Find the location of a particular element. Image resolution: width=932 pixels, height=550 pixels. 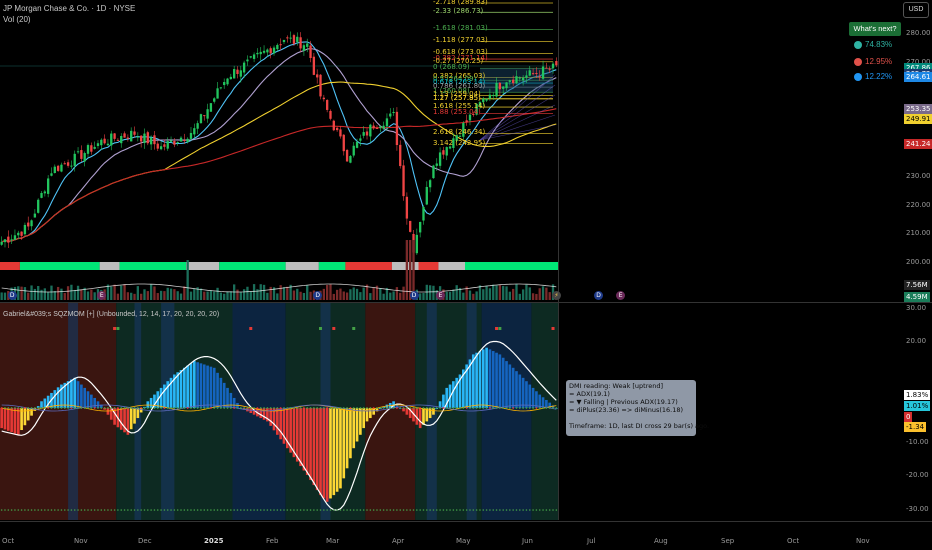

scenario-bullish-pct: 74.83% is located at coordinates (879, 44).